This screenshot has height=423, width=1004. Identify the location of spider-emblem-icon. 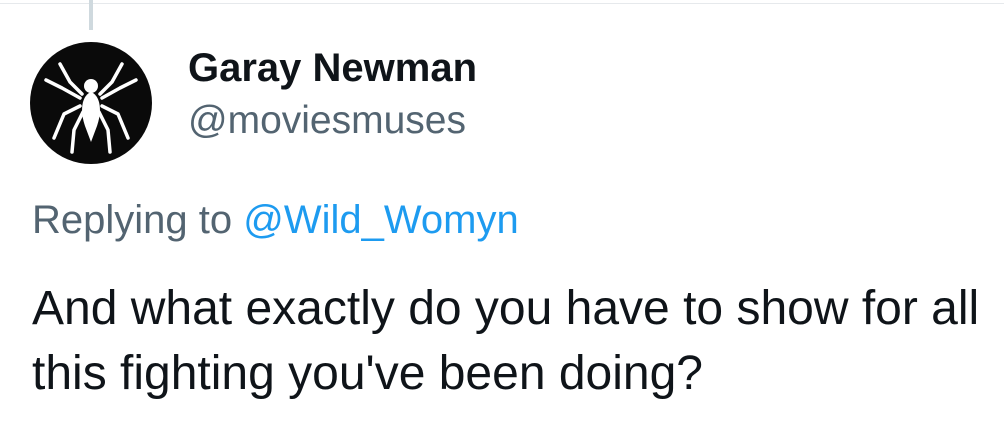
(91, 108).